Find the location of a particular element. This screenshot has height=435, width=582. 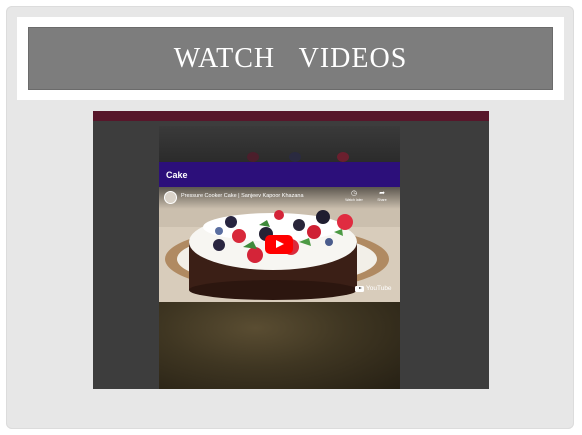

youtube-wordmark: YouTube is located at coordinates (379, 288).